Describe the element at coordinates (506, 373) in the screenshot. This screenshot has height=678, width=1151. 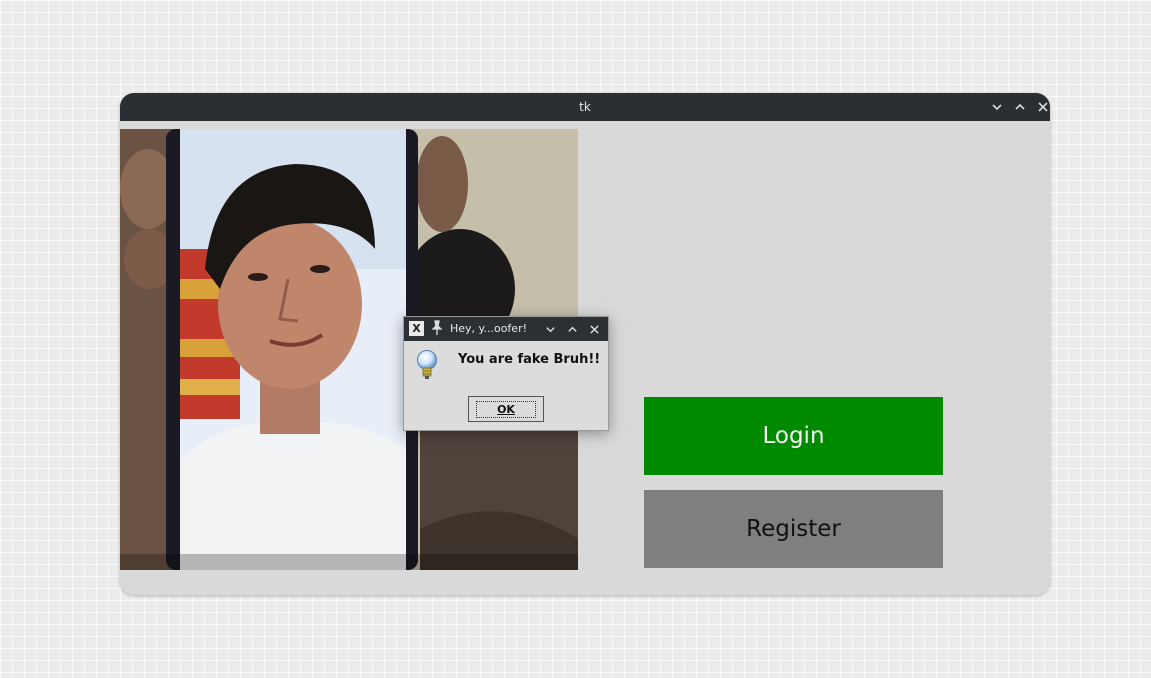
I see `message-dialog: X Hey, y...oofer! You are fake Bruh!! OK` at that location.